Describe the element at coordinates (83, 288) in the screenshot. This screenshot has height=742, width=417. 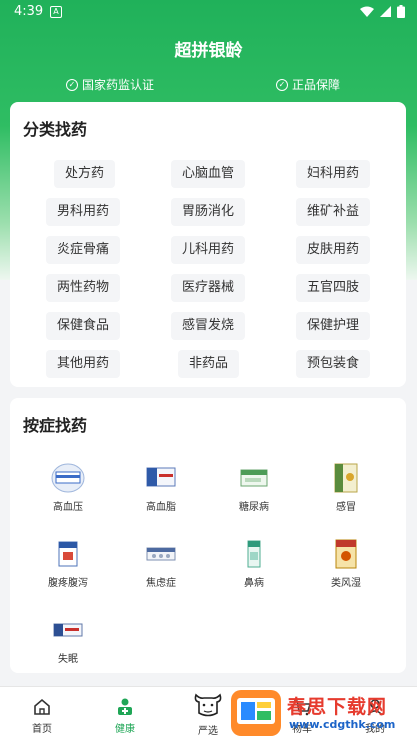
I see `category-chip: 两性药物` at that location.